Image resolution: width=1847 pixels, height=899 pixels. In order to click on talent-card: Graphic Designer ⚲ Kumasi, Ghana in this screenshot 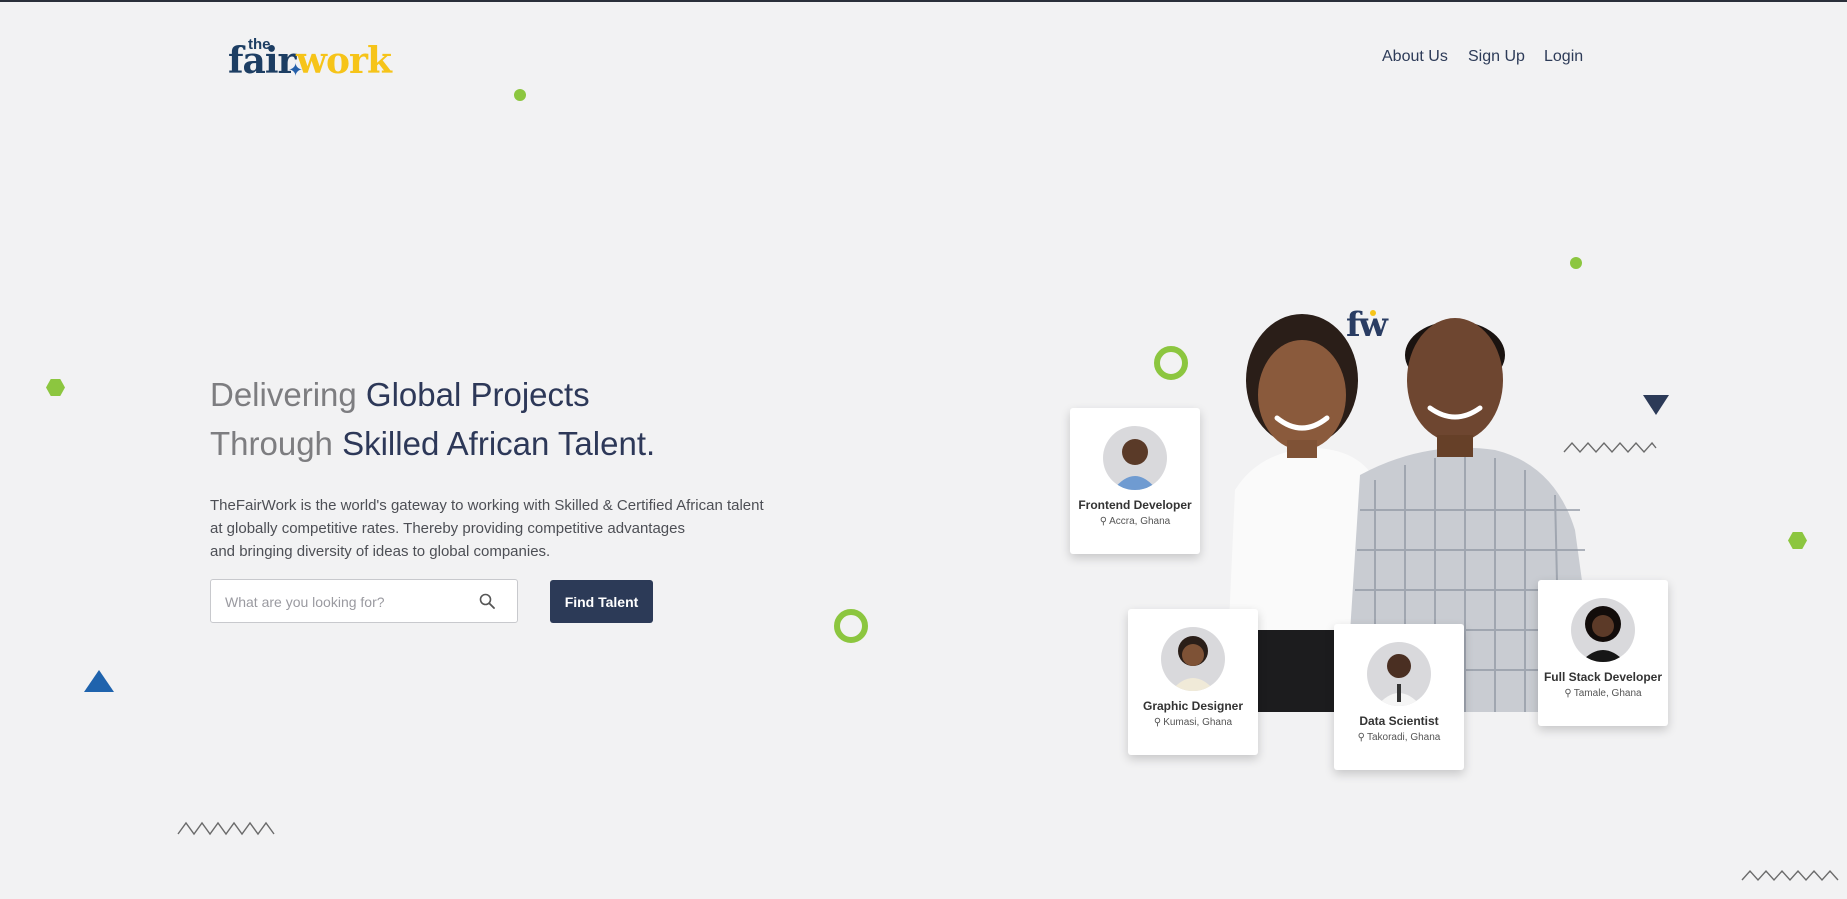, I will do `click(1193, 682)`.